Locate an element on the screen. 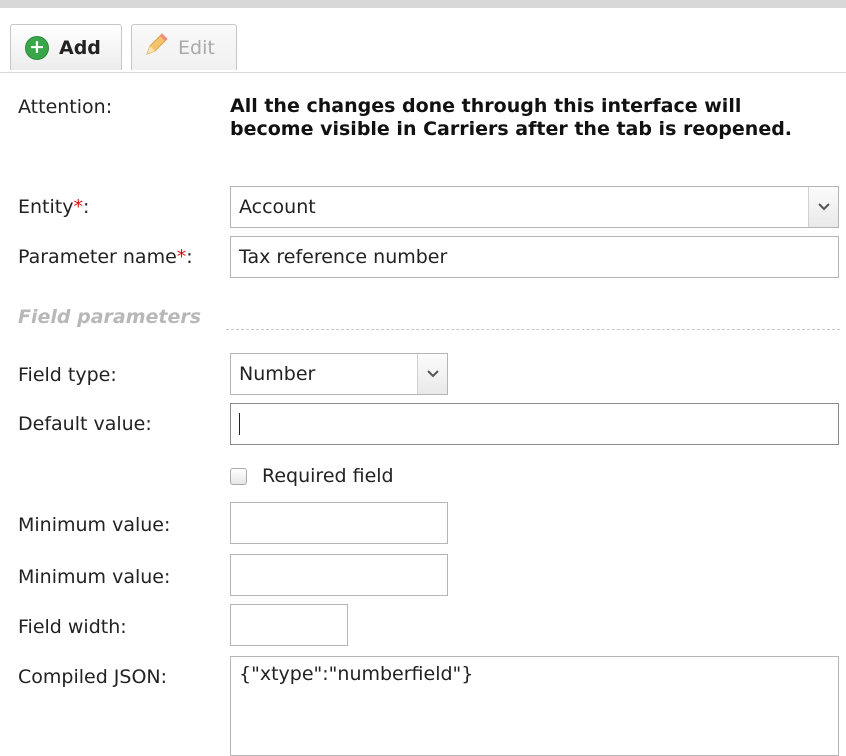  compiled-json-textarea: {"xtype":"numberfield"} is located at coordinates (534, 706).